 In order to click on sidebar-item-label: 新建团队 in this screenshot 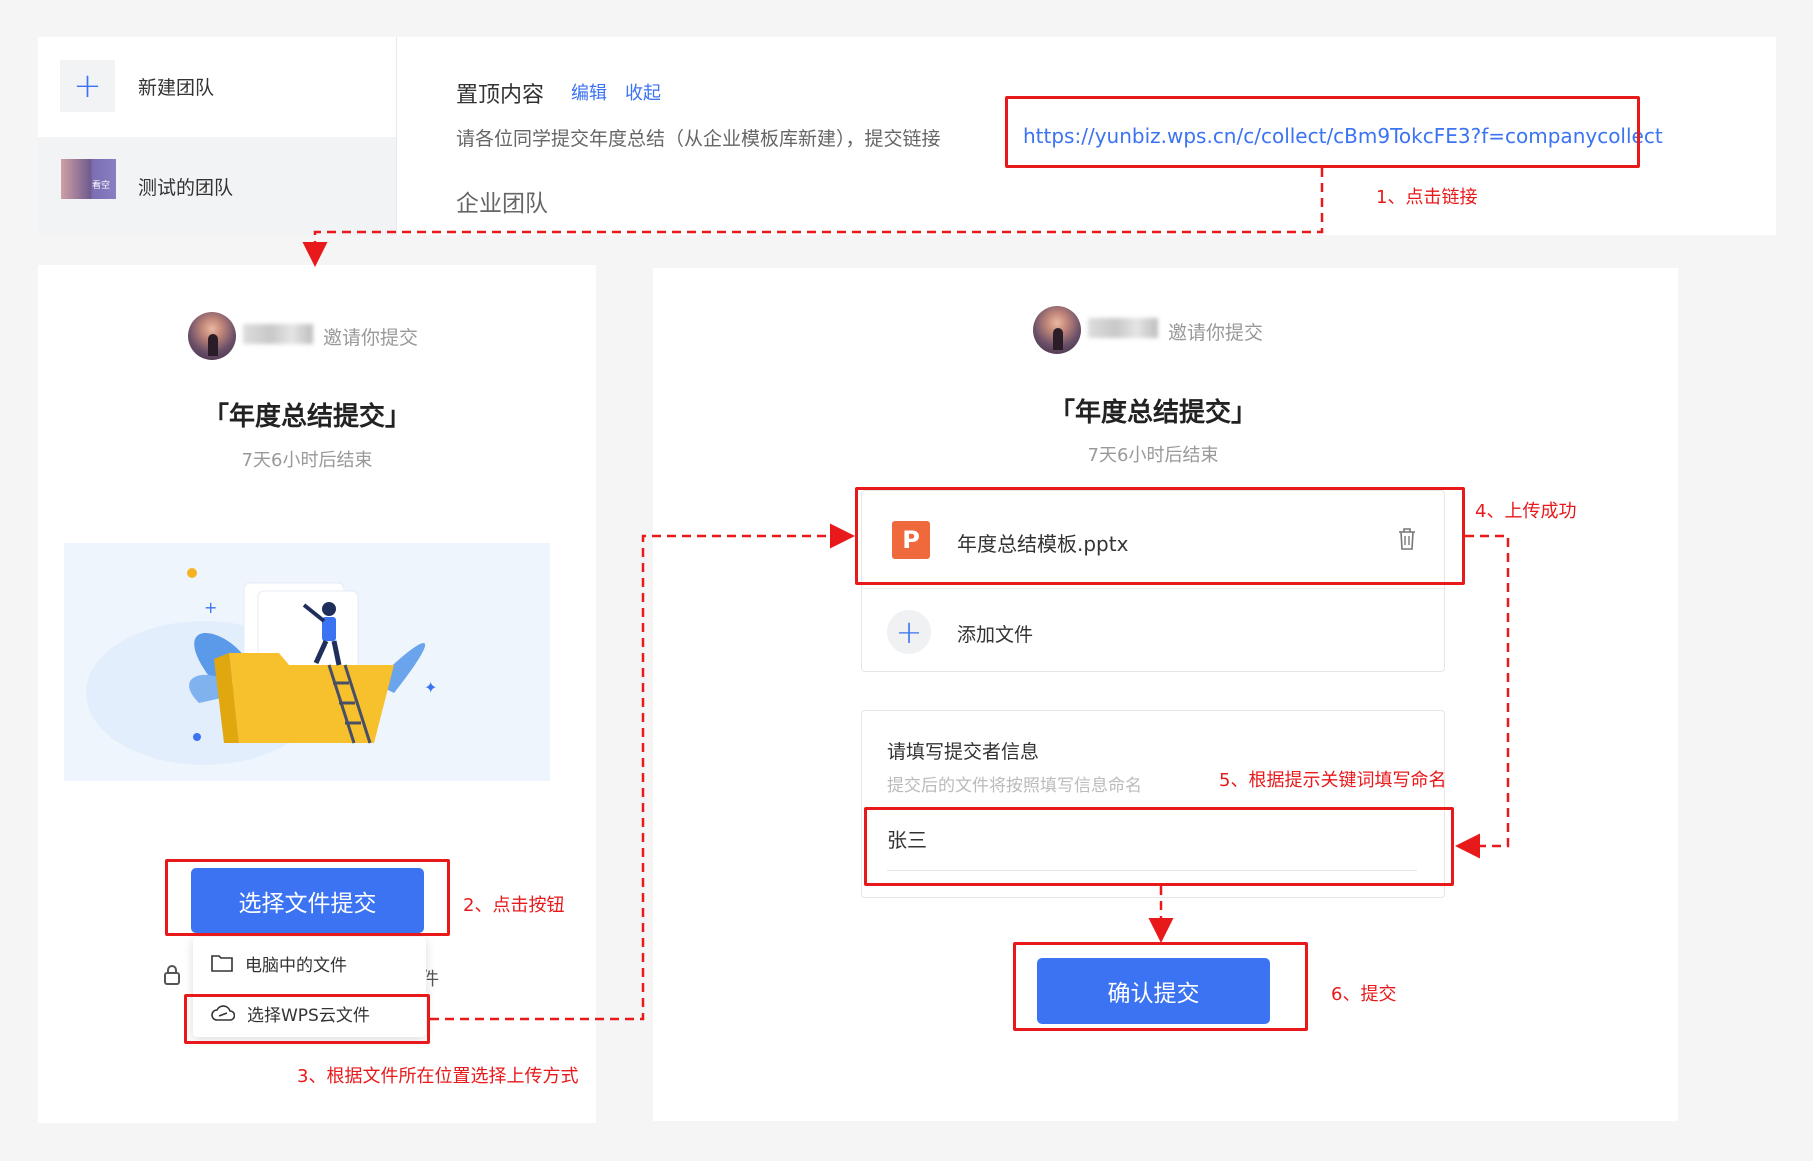, I will do `click(176, 87)`.